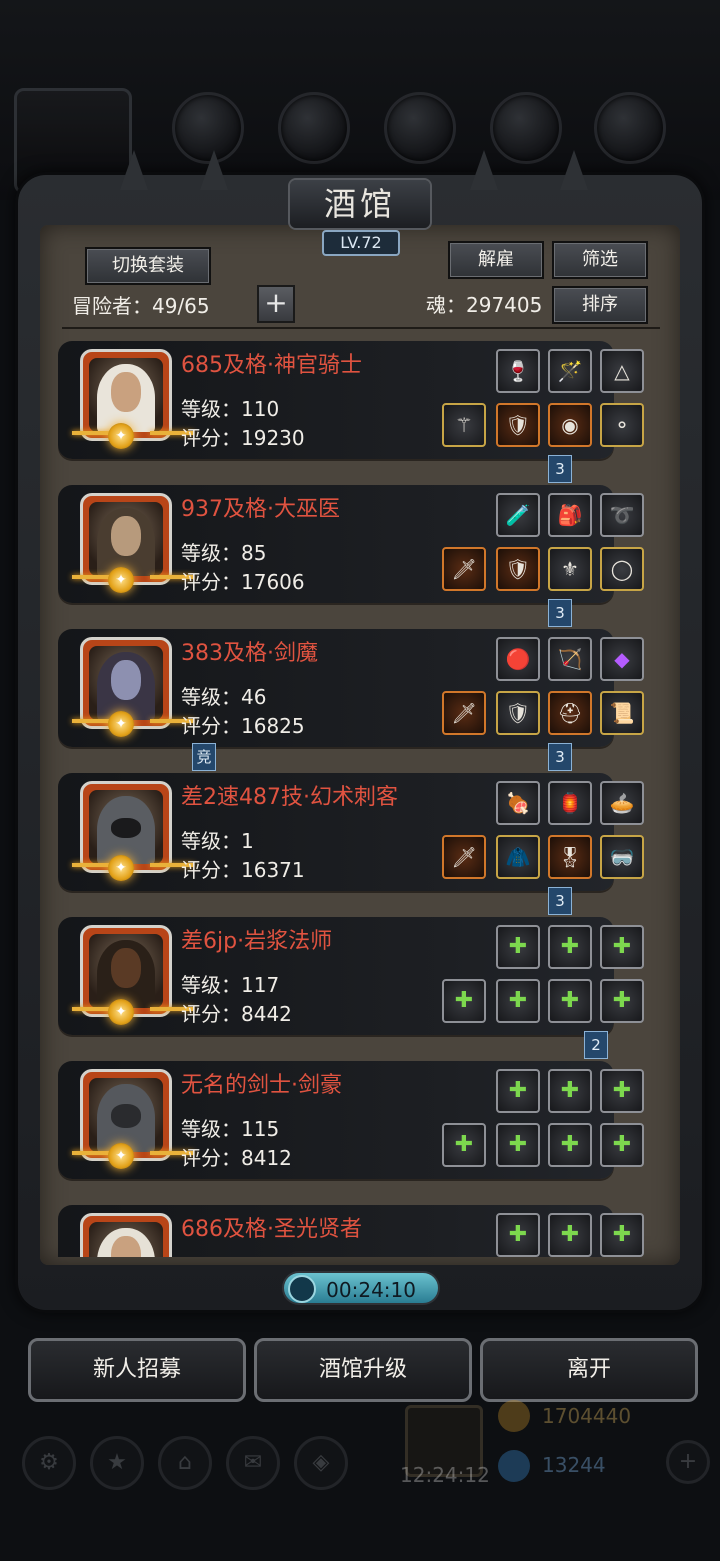 This screenshot has height=1561, width=720. Describe the element at coordinates (126, 1235) in the screenshot. I see `hero-portrait` at that location.